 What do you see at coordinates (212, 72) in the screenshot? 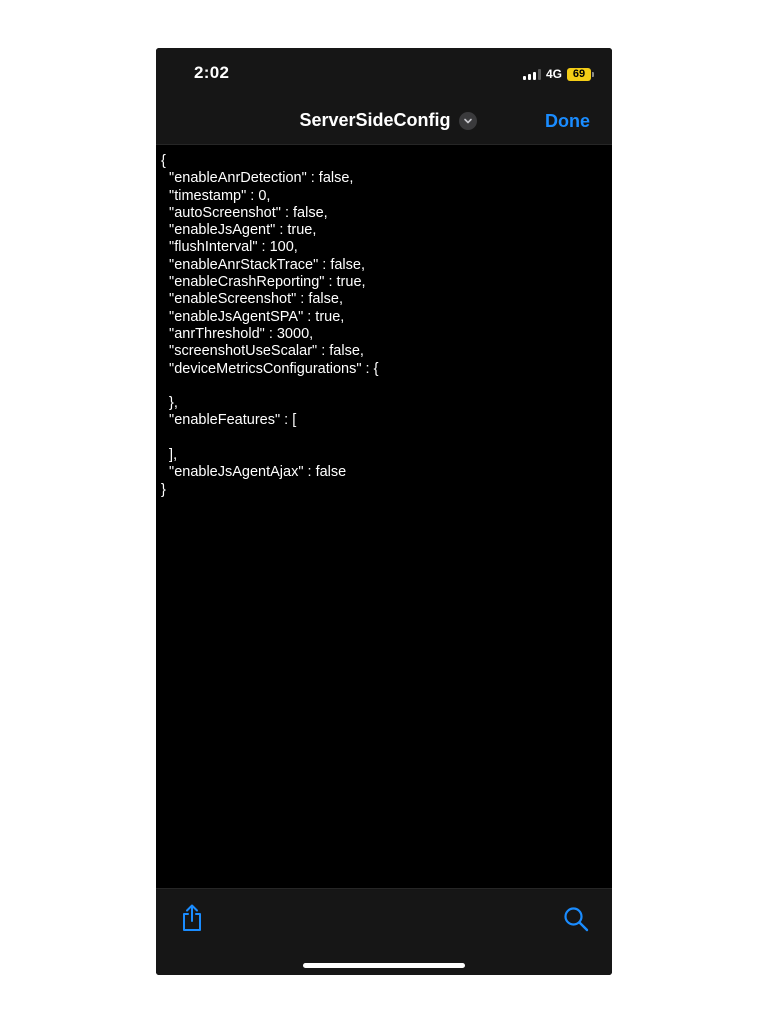
I see `status-time: 2:02` at bounding box center [212, 72].